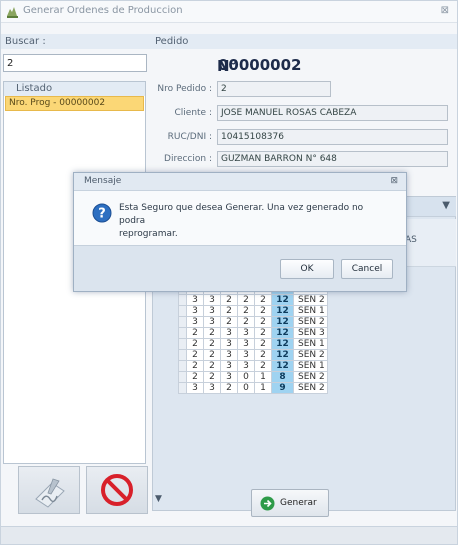 The height and width of the screenshot is (545, 458). I want to click on dialog-close-icon: ⊠, so click(394, 181).